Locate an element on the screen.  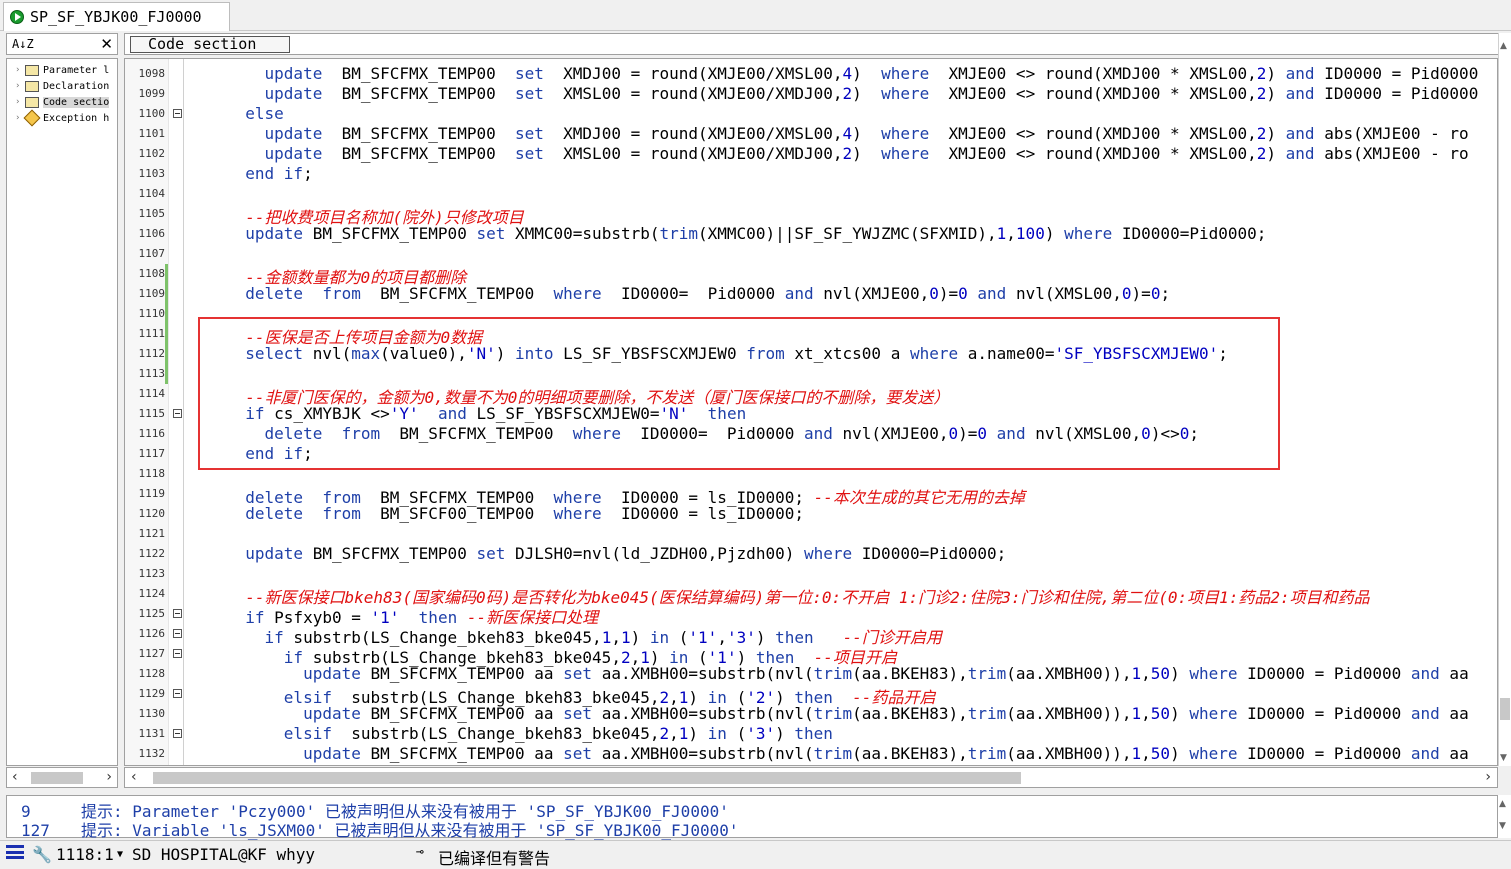
tree-item-parameter: › Parameter l is located at coordinates (62, 70).